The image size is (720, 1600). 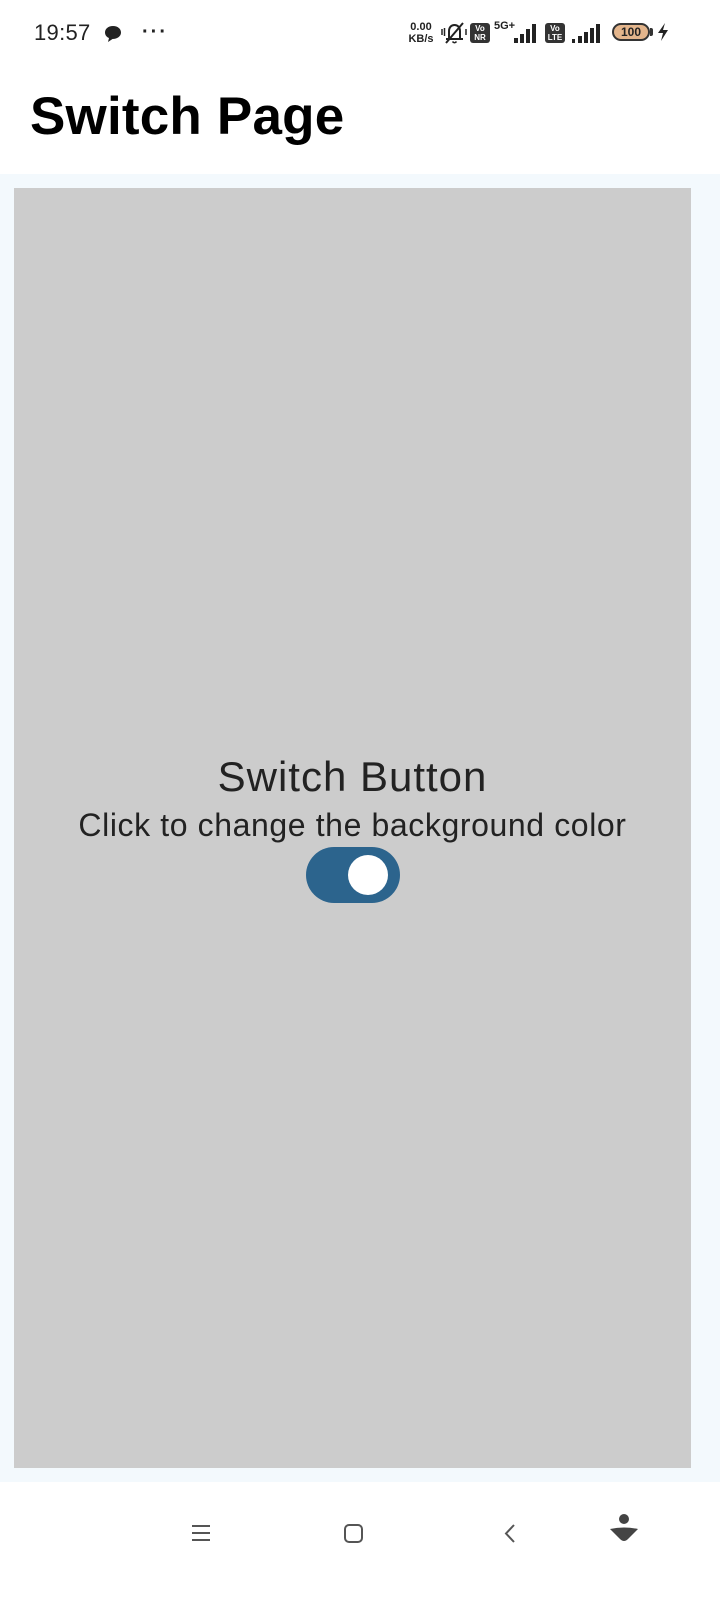 What do you see at coordinates (624, 1527) in the screenshot?
I see `assistant-icon` at bounding box center [624, 1527].